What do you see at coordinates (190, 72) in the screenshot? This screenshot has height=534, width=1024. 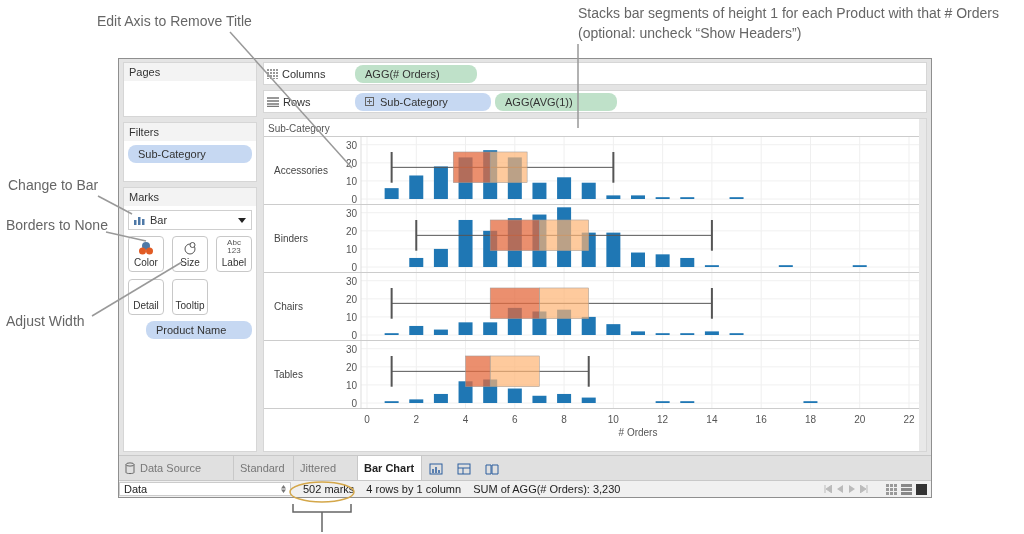 I see `card-title: Pages` at bounding box center [190, 72].